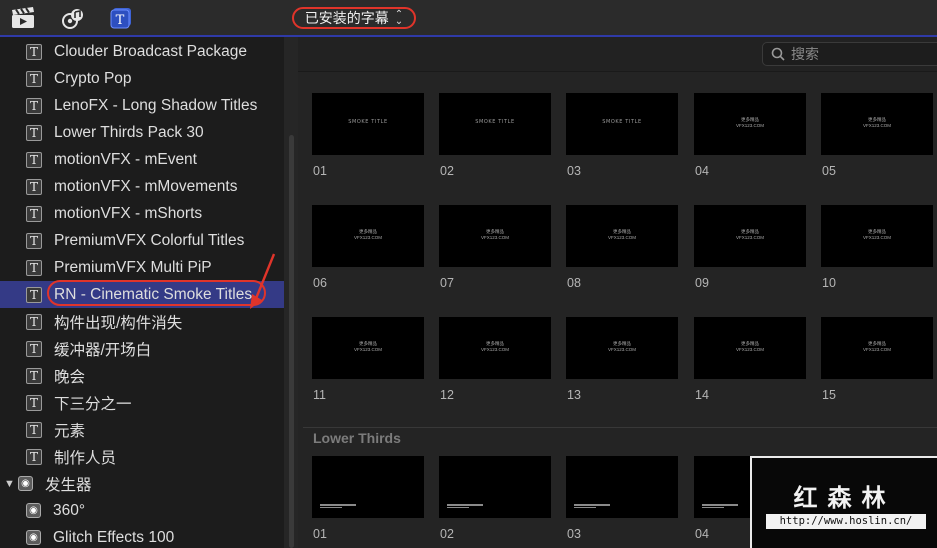 This screenshot has height=548, width=937. I want to click on sidebar-item-label: 缓冲器/开场白, so click(103, 350).